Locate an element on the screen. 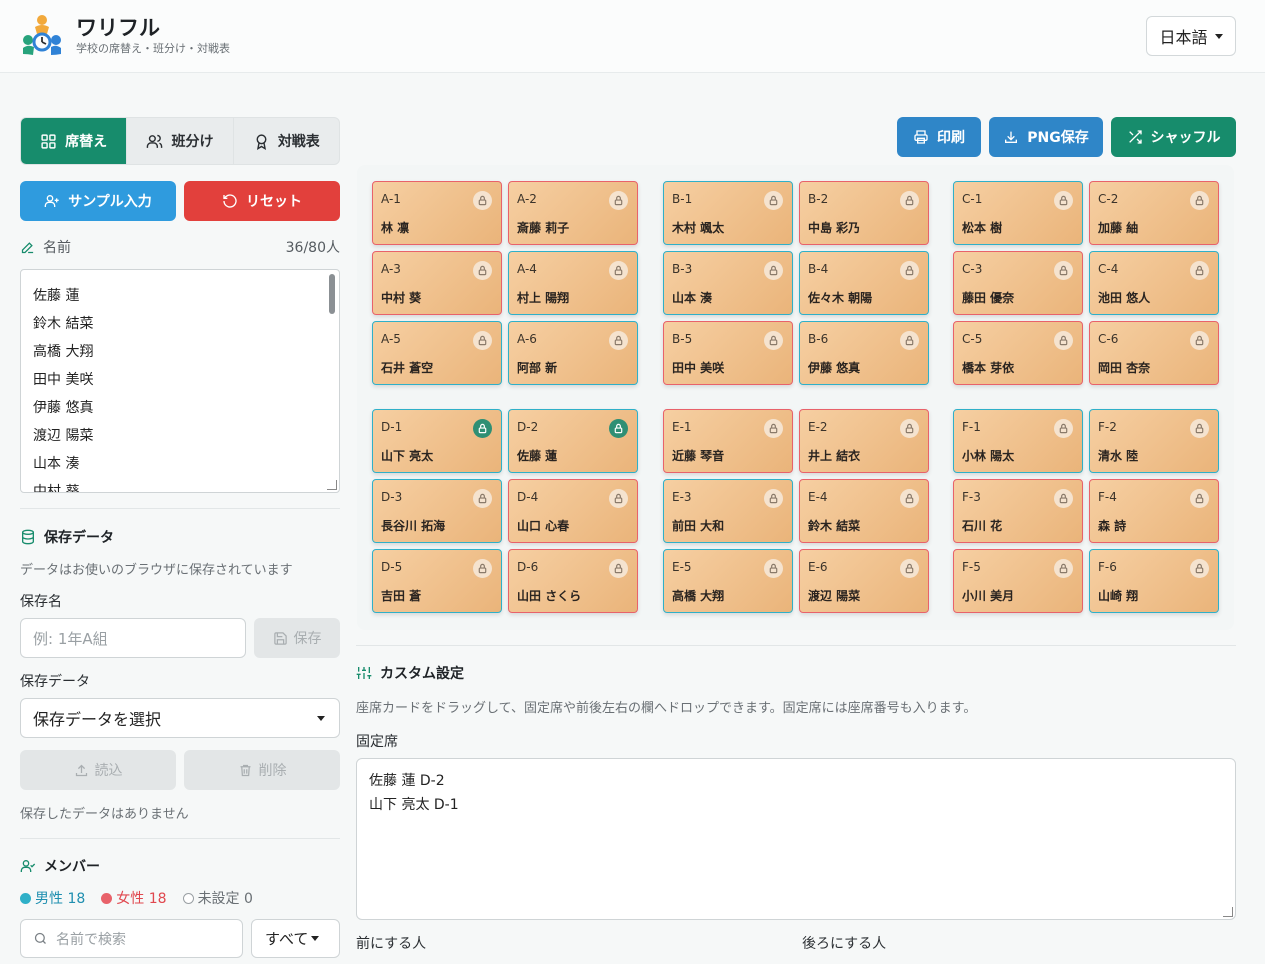 The image size is (1265, 964). seat-card: B-4 佐々木 朝陽 is located at coordinates (864, 283).